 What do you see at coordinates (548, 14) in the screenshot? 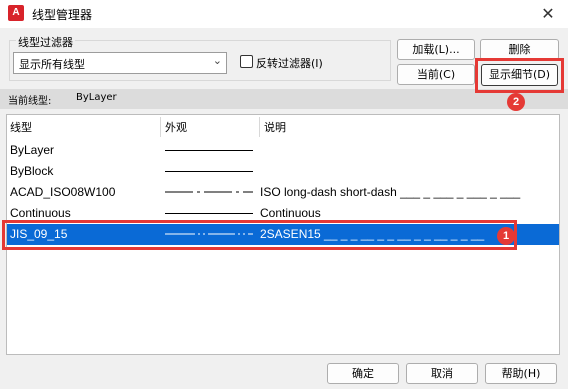
I see `close-icon: ✕` at bounding box center [548, 14].